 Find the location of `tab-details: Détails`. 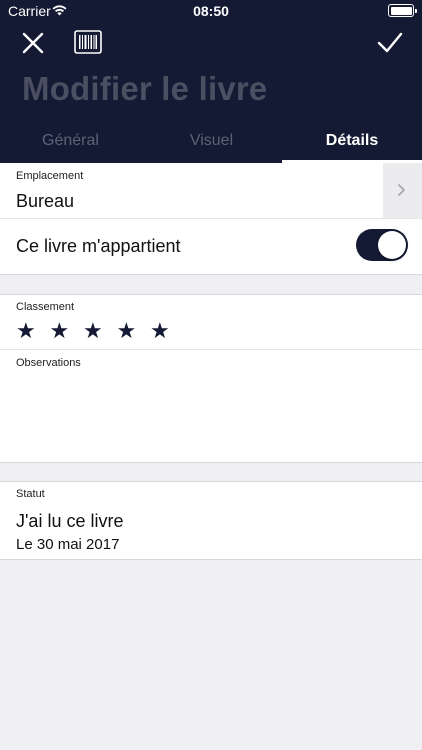

tab-details: Détails is located at coordinates (352, 143).